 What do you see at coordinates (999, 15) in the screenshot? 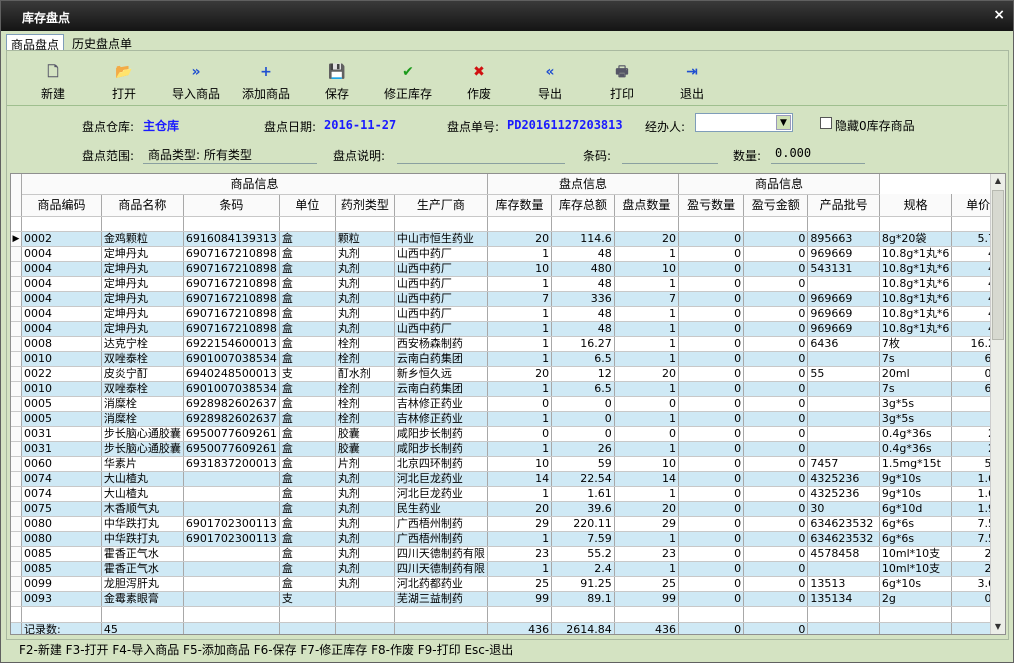
I see `close-icon: ×` at bounding box center [999, 15].